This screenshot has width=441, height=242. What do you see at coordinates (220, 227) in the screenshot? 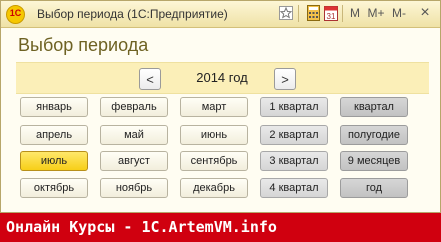
I see `footer-banner: Онлайн Курсы - 1С.ArtemVM.info` at bounding box center [220, 227].